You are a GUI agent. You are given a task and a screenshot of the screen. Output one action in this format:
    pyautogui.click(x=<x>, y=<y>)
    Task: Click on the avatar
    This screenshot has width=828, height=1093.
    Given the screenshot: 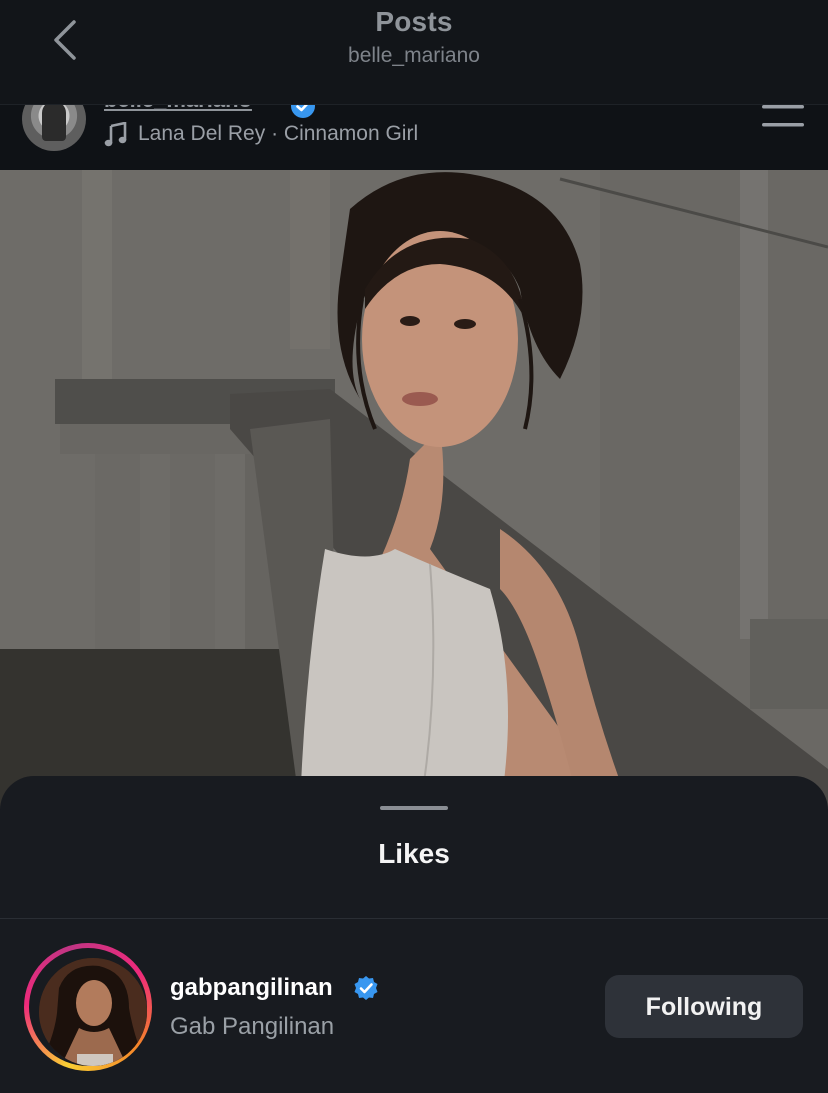 What is the action you would take?
    pyautogui.click(x=93, y=1012)
    